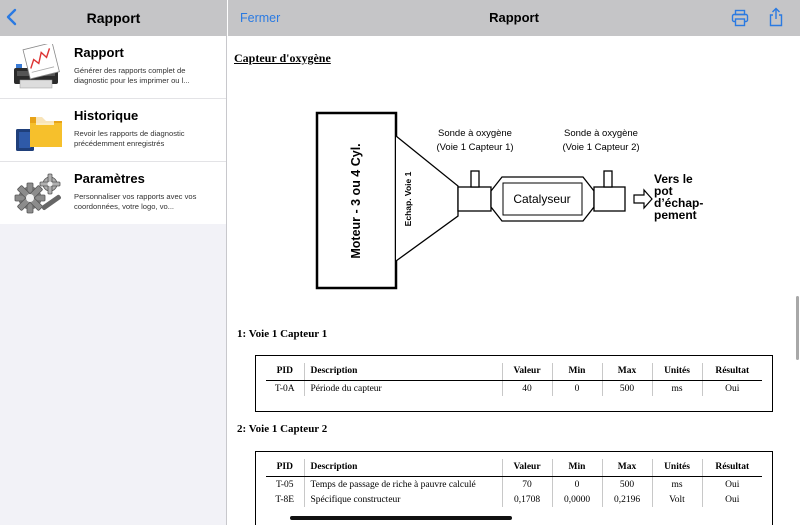 Image resolution: width=800 pixels, height=525 pixels. Describe the element at coordinates (284, 485) in the screenshot. I see `cell-pid: T-05` at that location.